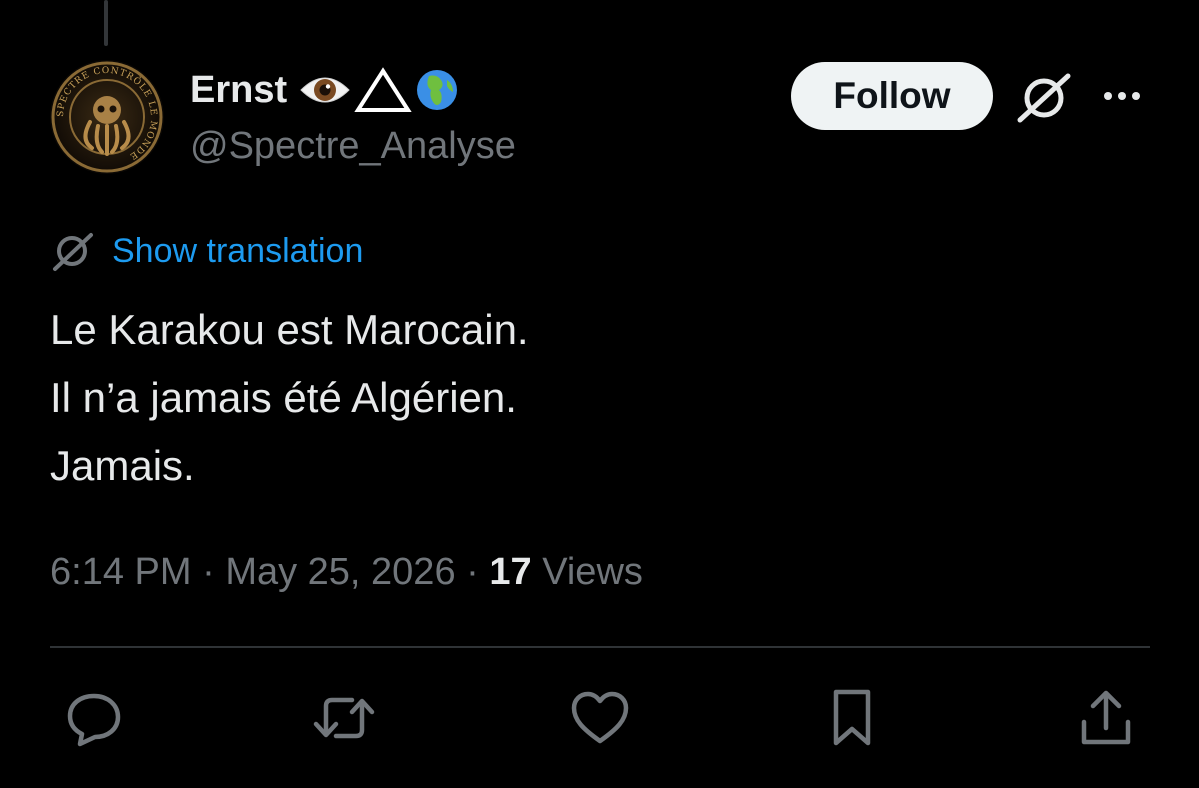  I want to click on avatar: SPECTRE CONTRÔLE LE MONDE, so click(107, 117).